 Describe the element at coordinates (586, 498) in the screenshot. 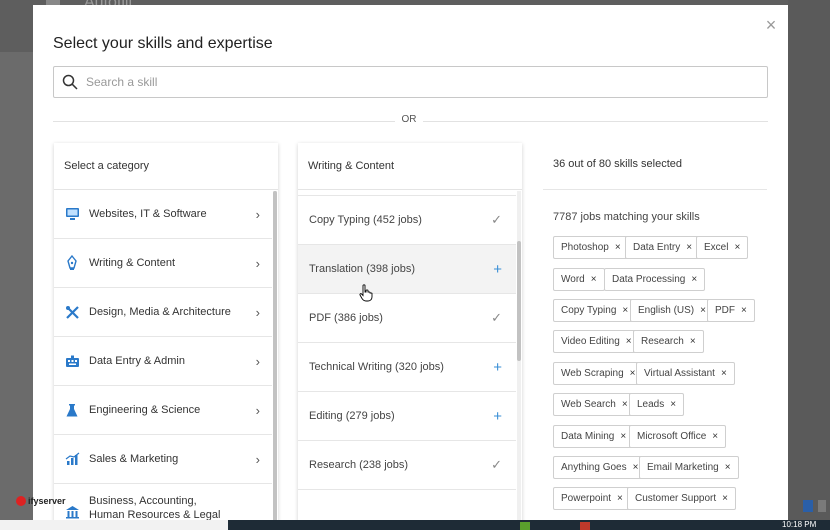

I see `chip-label: Powerpoint` at that location.